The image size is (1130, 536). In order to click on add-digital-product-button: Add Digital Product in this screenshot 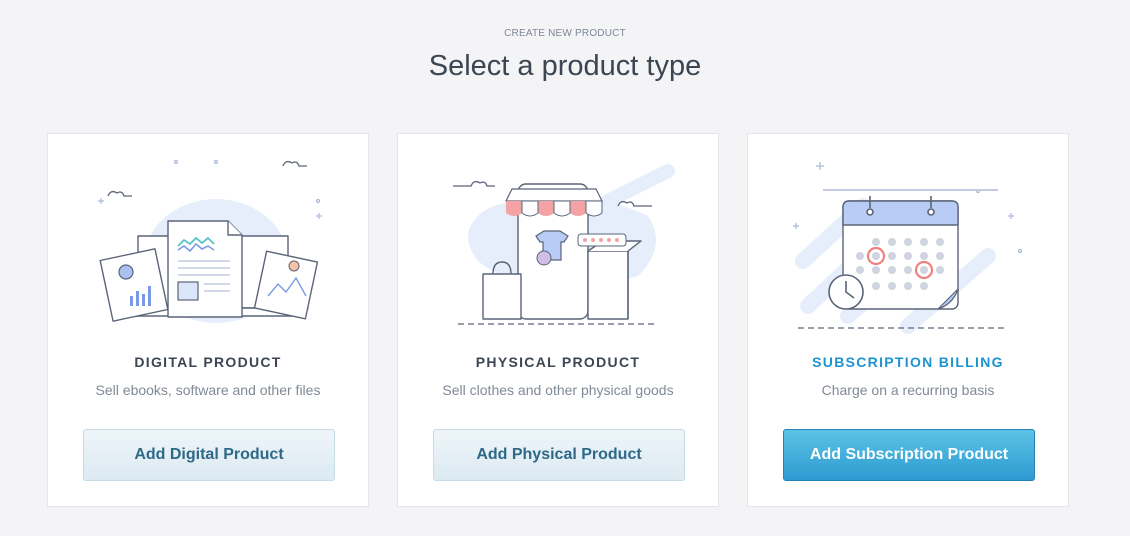, I will do `click(209, 455)`.